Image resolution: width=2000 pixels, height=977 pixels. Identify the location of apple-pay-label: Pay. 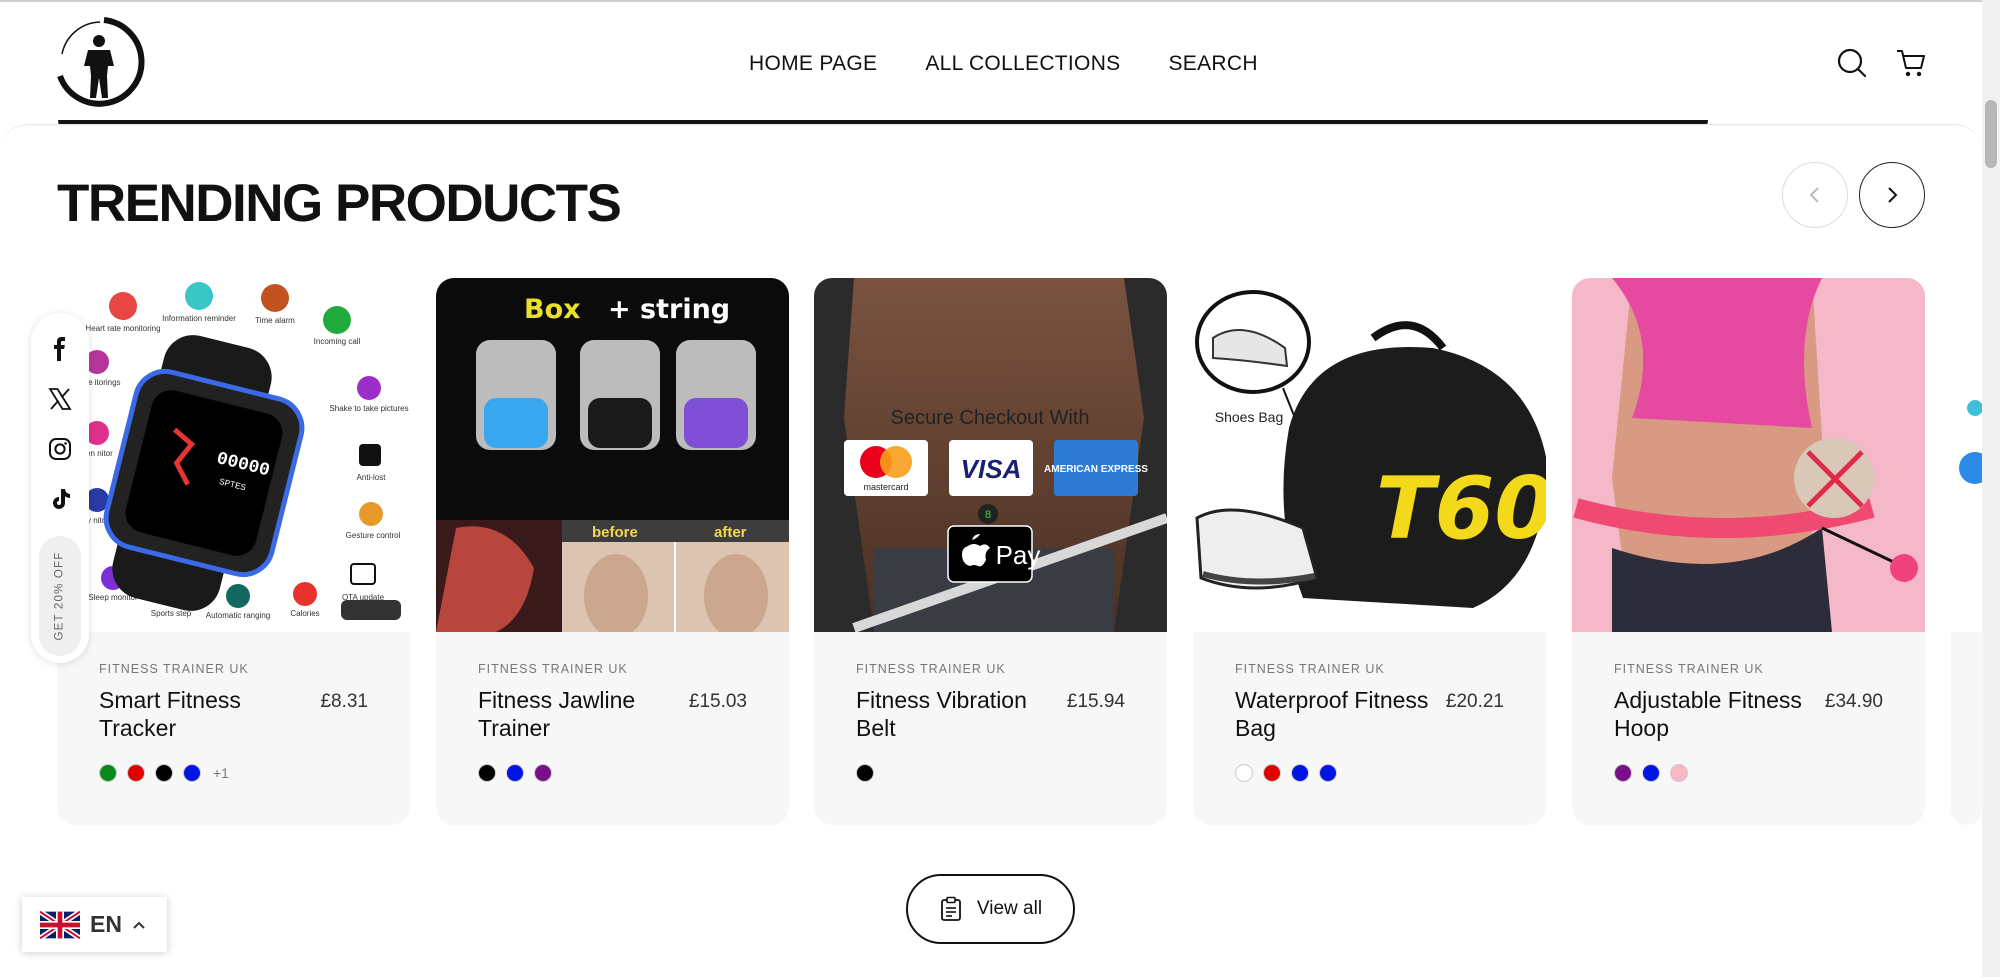
(1018, 555).